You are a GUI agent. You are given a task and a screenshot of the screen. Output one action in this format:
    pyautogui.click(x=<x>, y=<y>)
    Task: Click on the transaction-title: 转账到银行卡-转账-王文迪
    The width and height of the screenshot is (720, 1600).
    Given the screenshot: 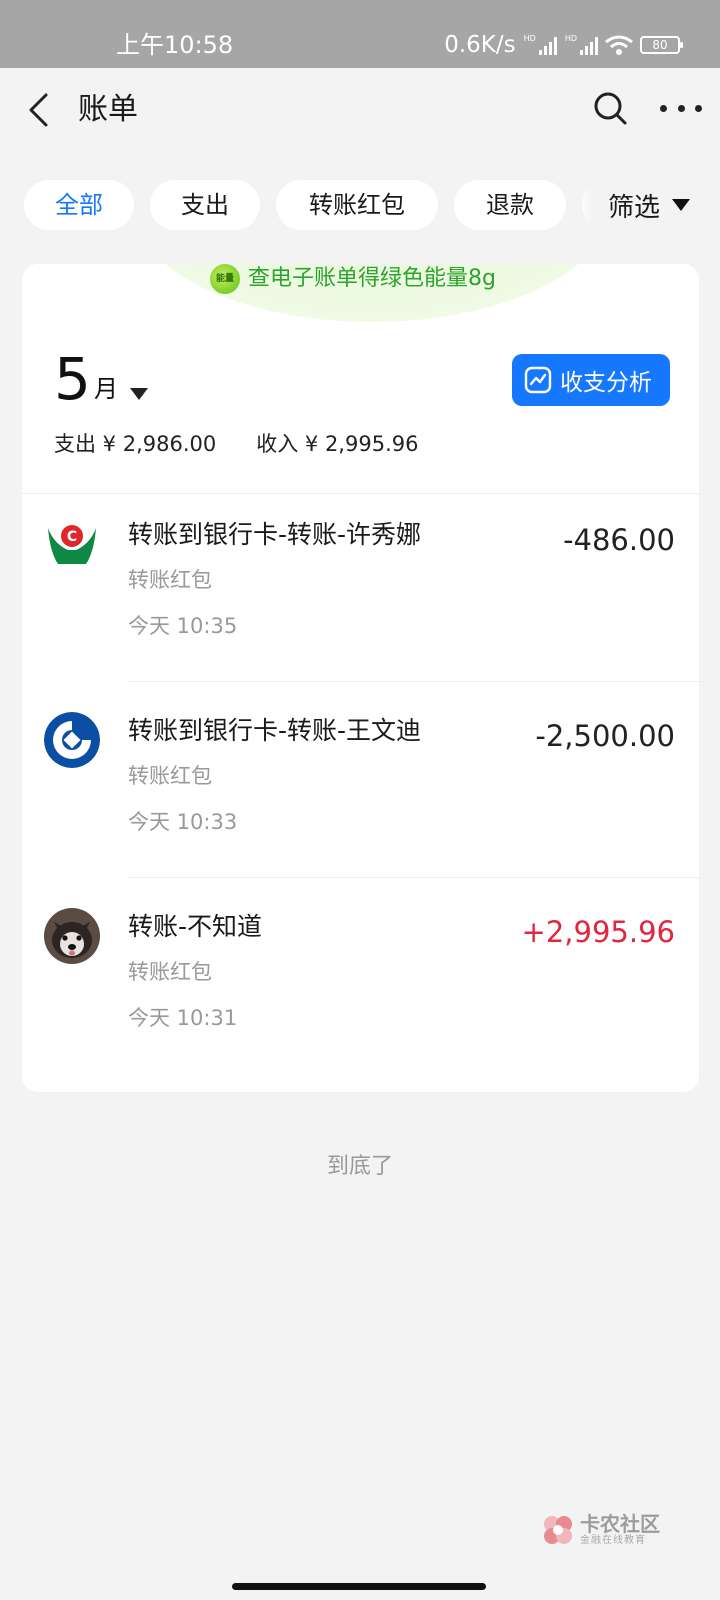 What is the action you would take?
    pyautogui.click(x=275, y=730)
    